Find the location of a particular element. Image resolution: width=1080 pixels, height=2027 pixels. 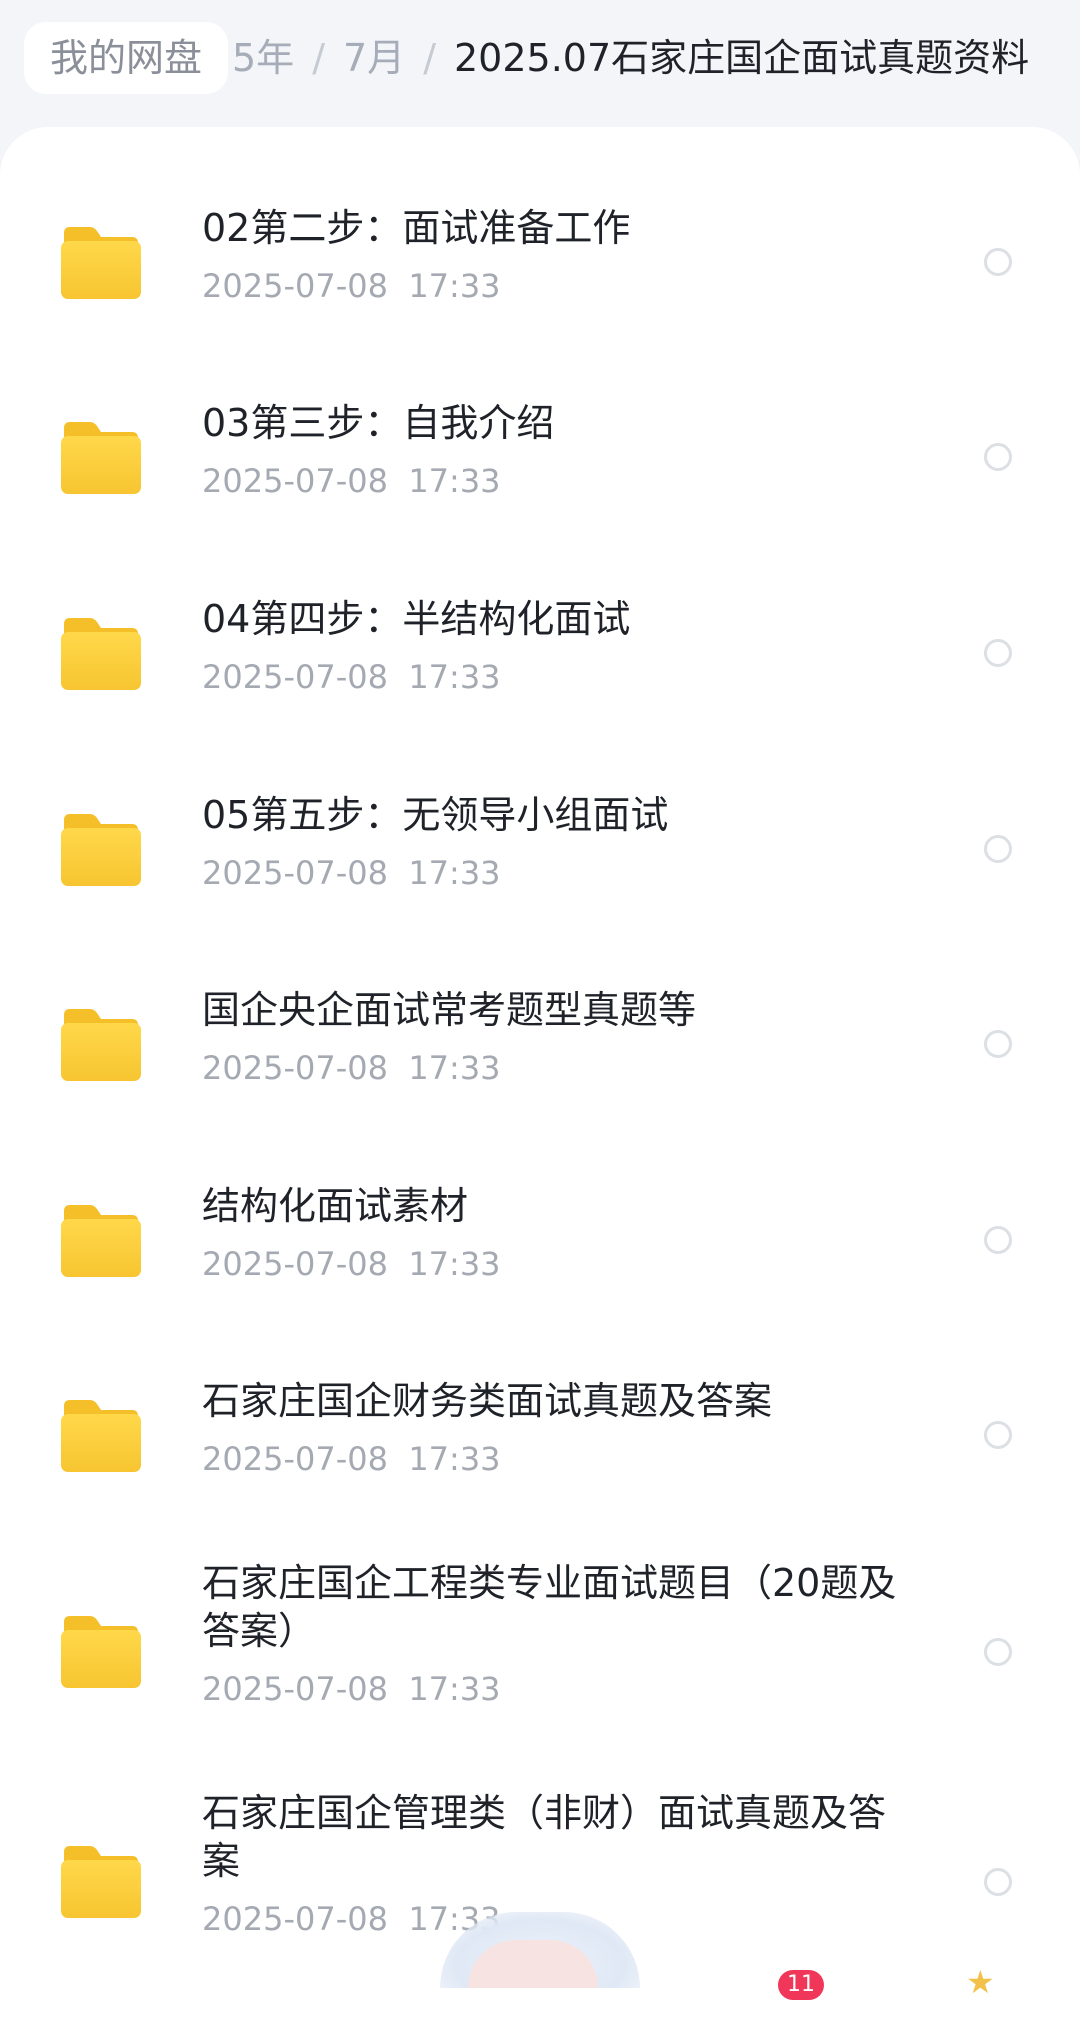

file-name: 02第二步：面试准备工作 is located at coordinates (416, 228).